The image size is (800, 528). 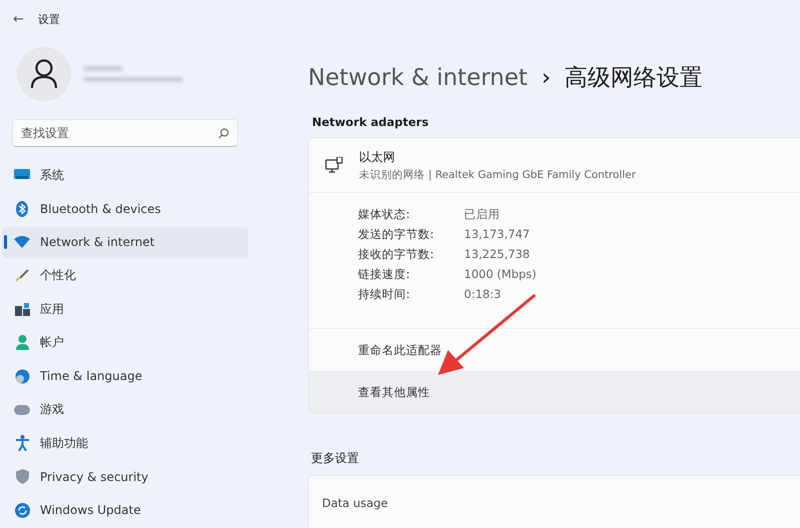 I want to click on sidebar-item: Network & internet, so click(x=125, y=242).